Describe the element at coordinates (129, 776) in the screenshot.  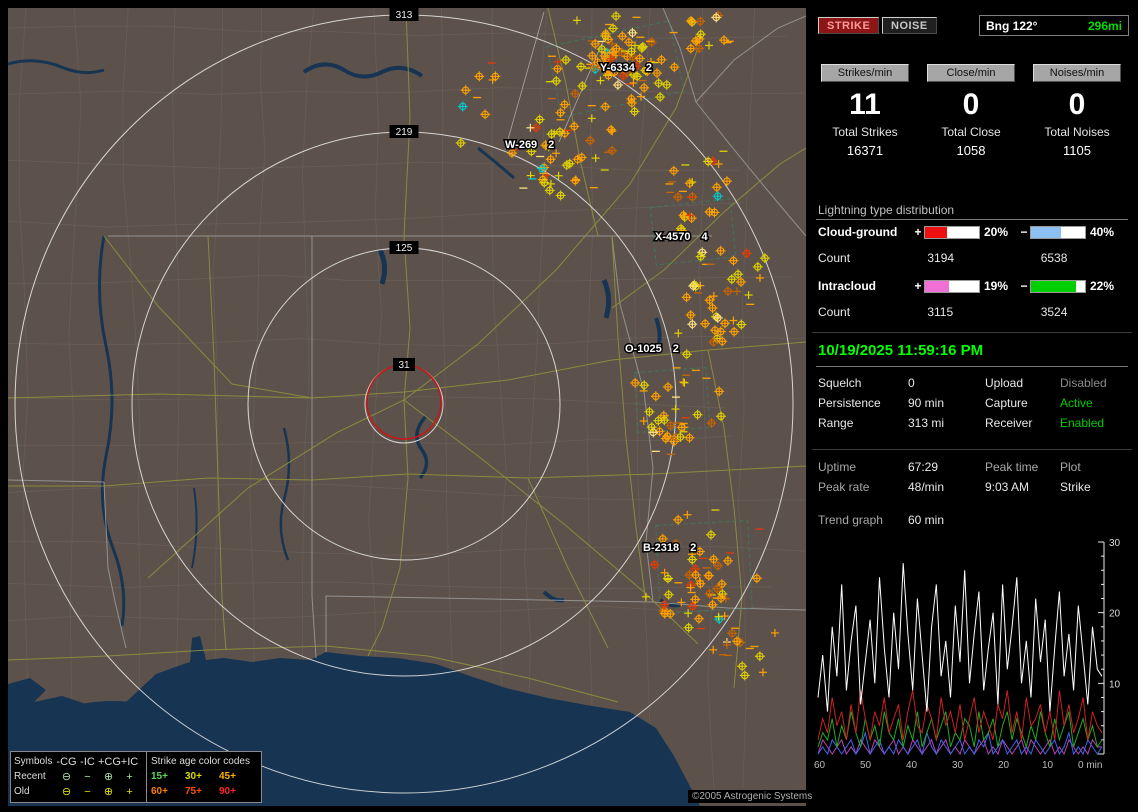
I see `recent-pos-ic-icon: +` at that location.